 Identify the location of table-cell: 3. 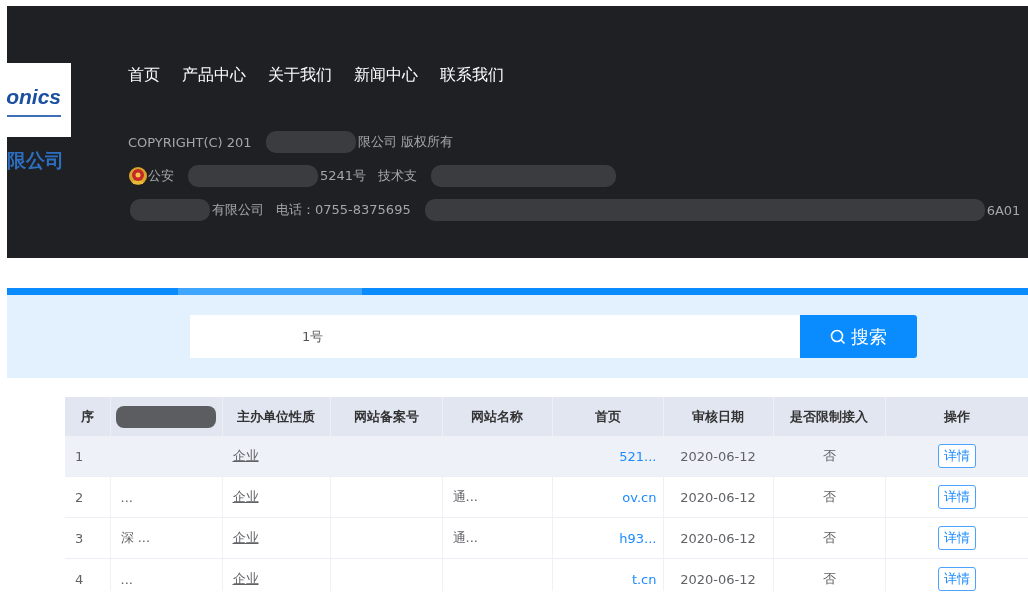
(79, 538).